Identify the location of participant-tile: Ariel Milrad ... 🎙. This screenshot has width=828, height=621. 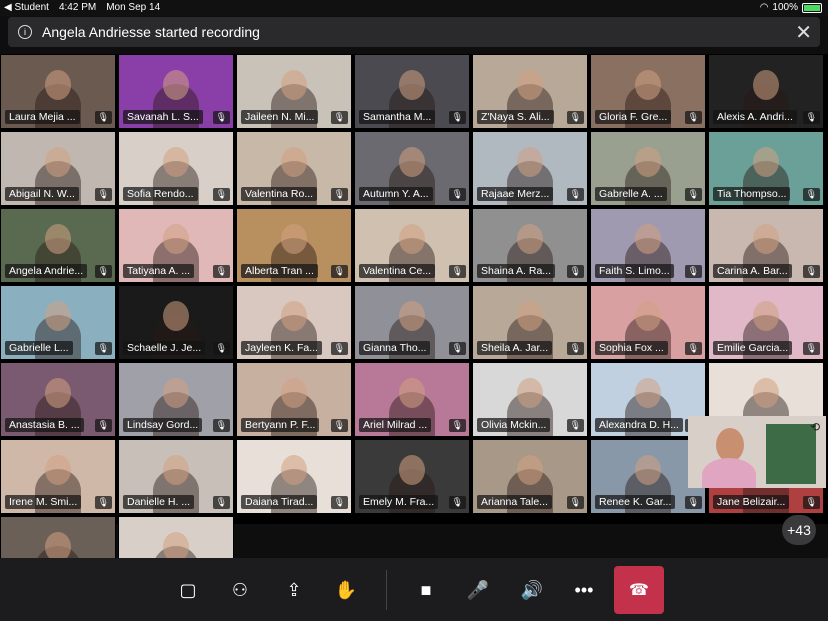
(412, 399).